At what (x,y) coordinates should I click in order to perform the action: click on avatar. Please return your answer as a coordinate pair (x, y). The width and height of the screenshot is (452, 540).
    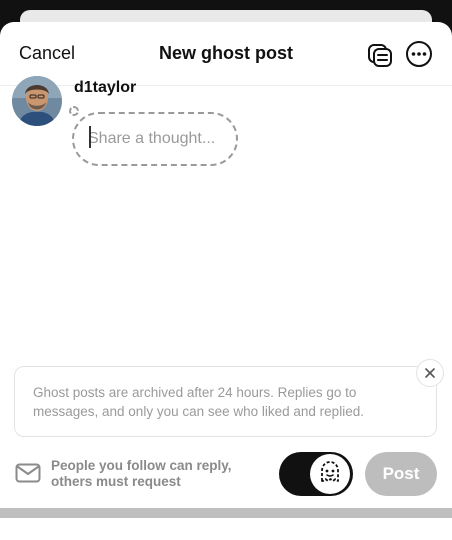
    Looking at the image, I should click on (37, 101).